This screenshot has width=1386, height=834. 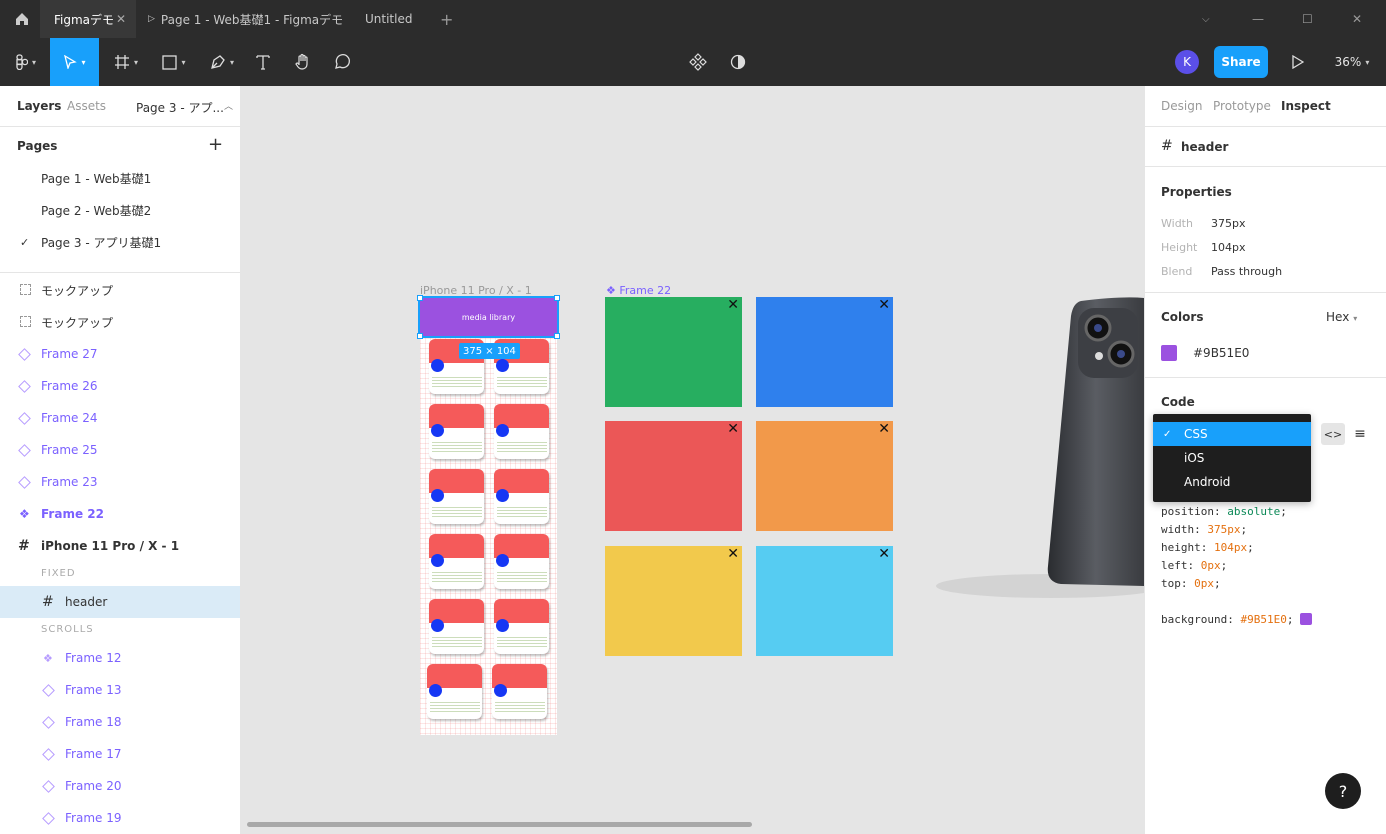 What do you see at coordinates (1360, 19) in the screenshot?
I see `close-window-icon: ✕` at bounding box center [1360, 19].